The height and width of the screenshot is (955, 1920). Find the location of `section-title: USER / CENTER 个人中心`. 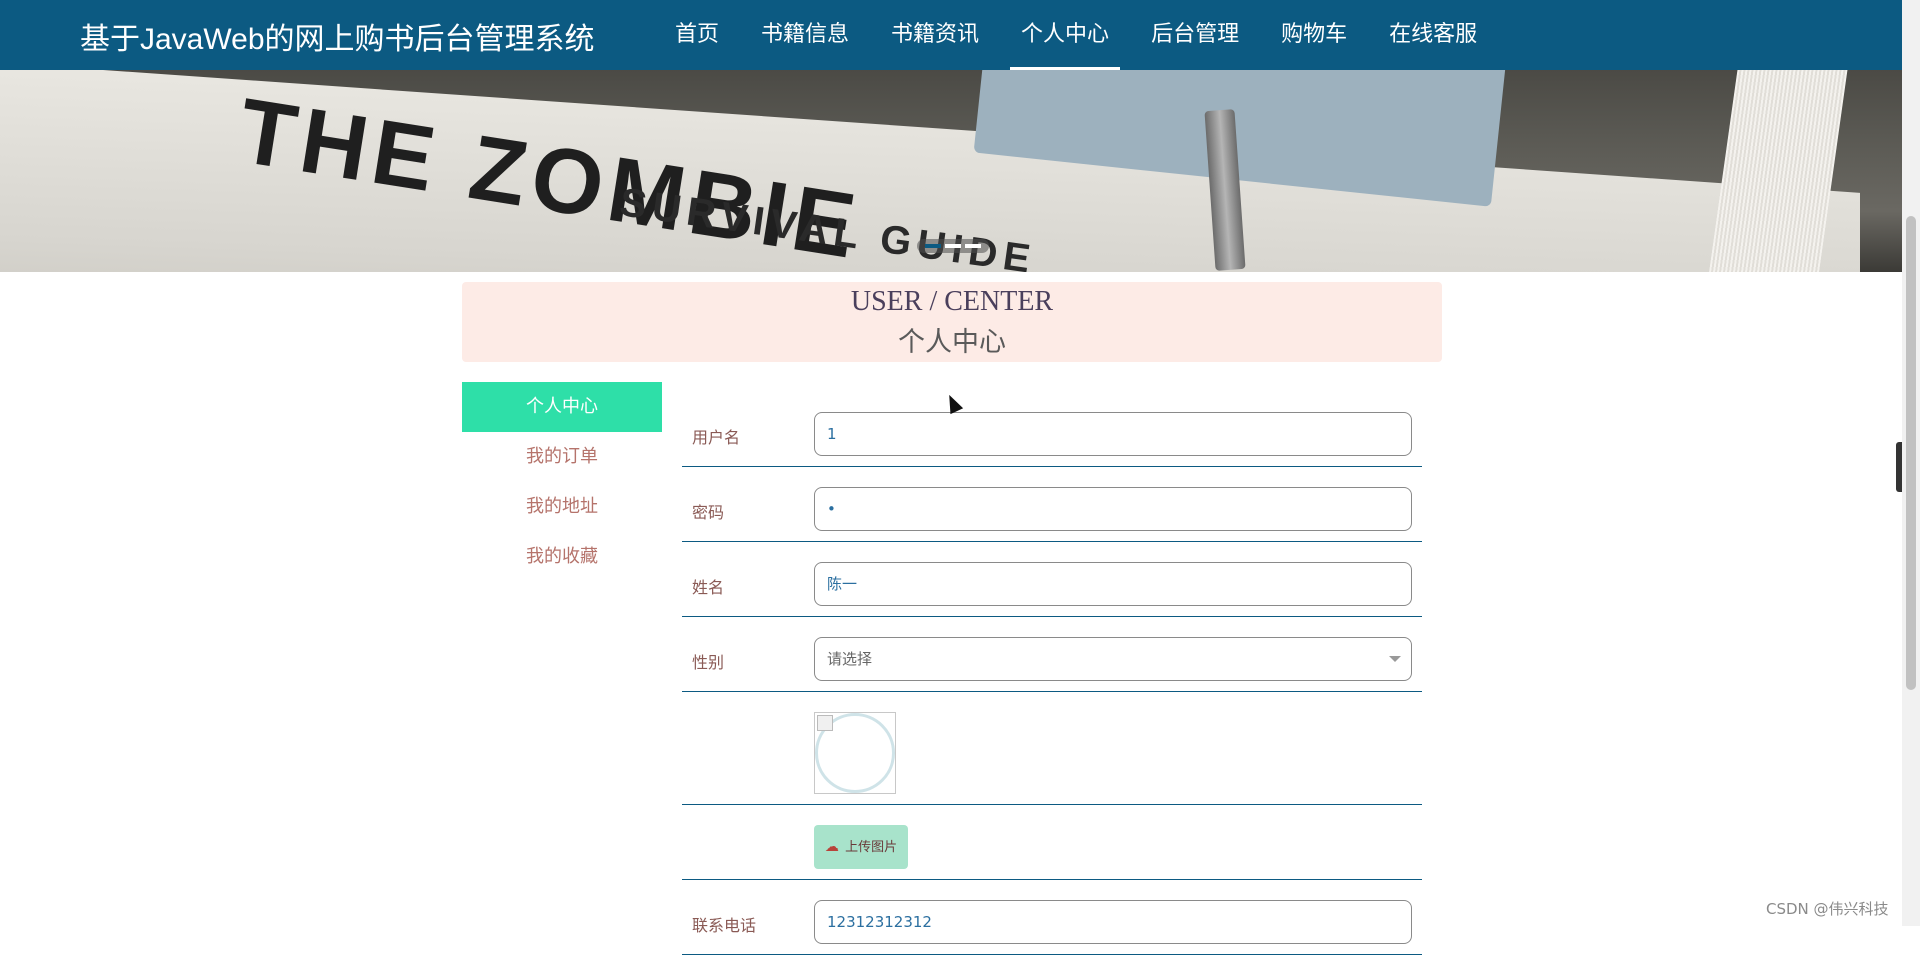

section-title: USER / CENTER 个人中心 is located at coordinates (952, 322).